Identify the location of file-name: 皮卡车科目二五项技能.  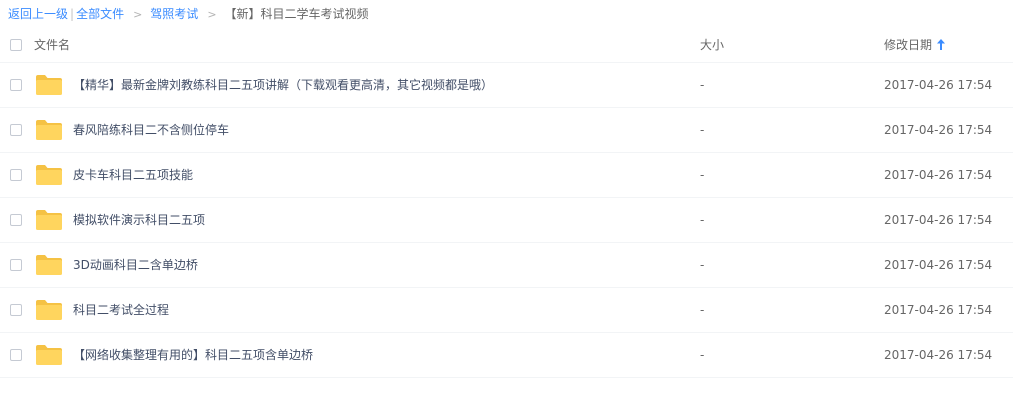
(133, 175).